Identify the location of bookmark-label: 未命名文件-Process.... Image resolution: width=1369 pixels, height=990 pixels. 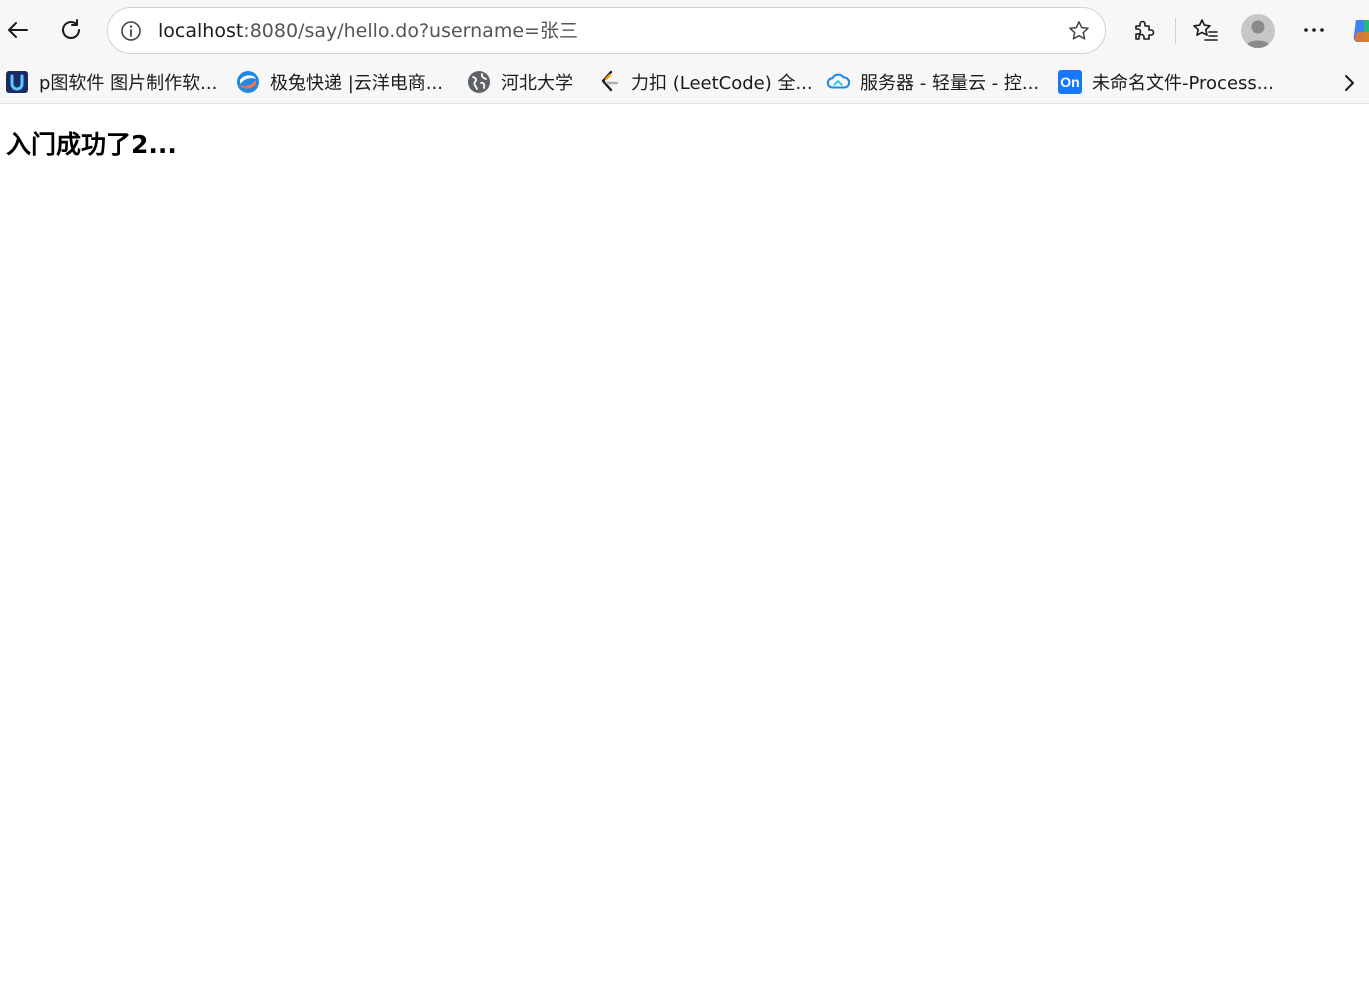
(1183, 83).